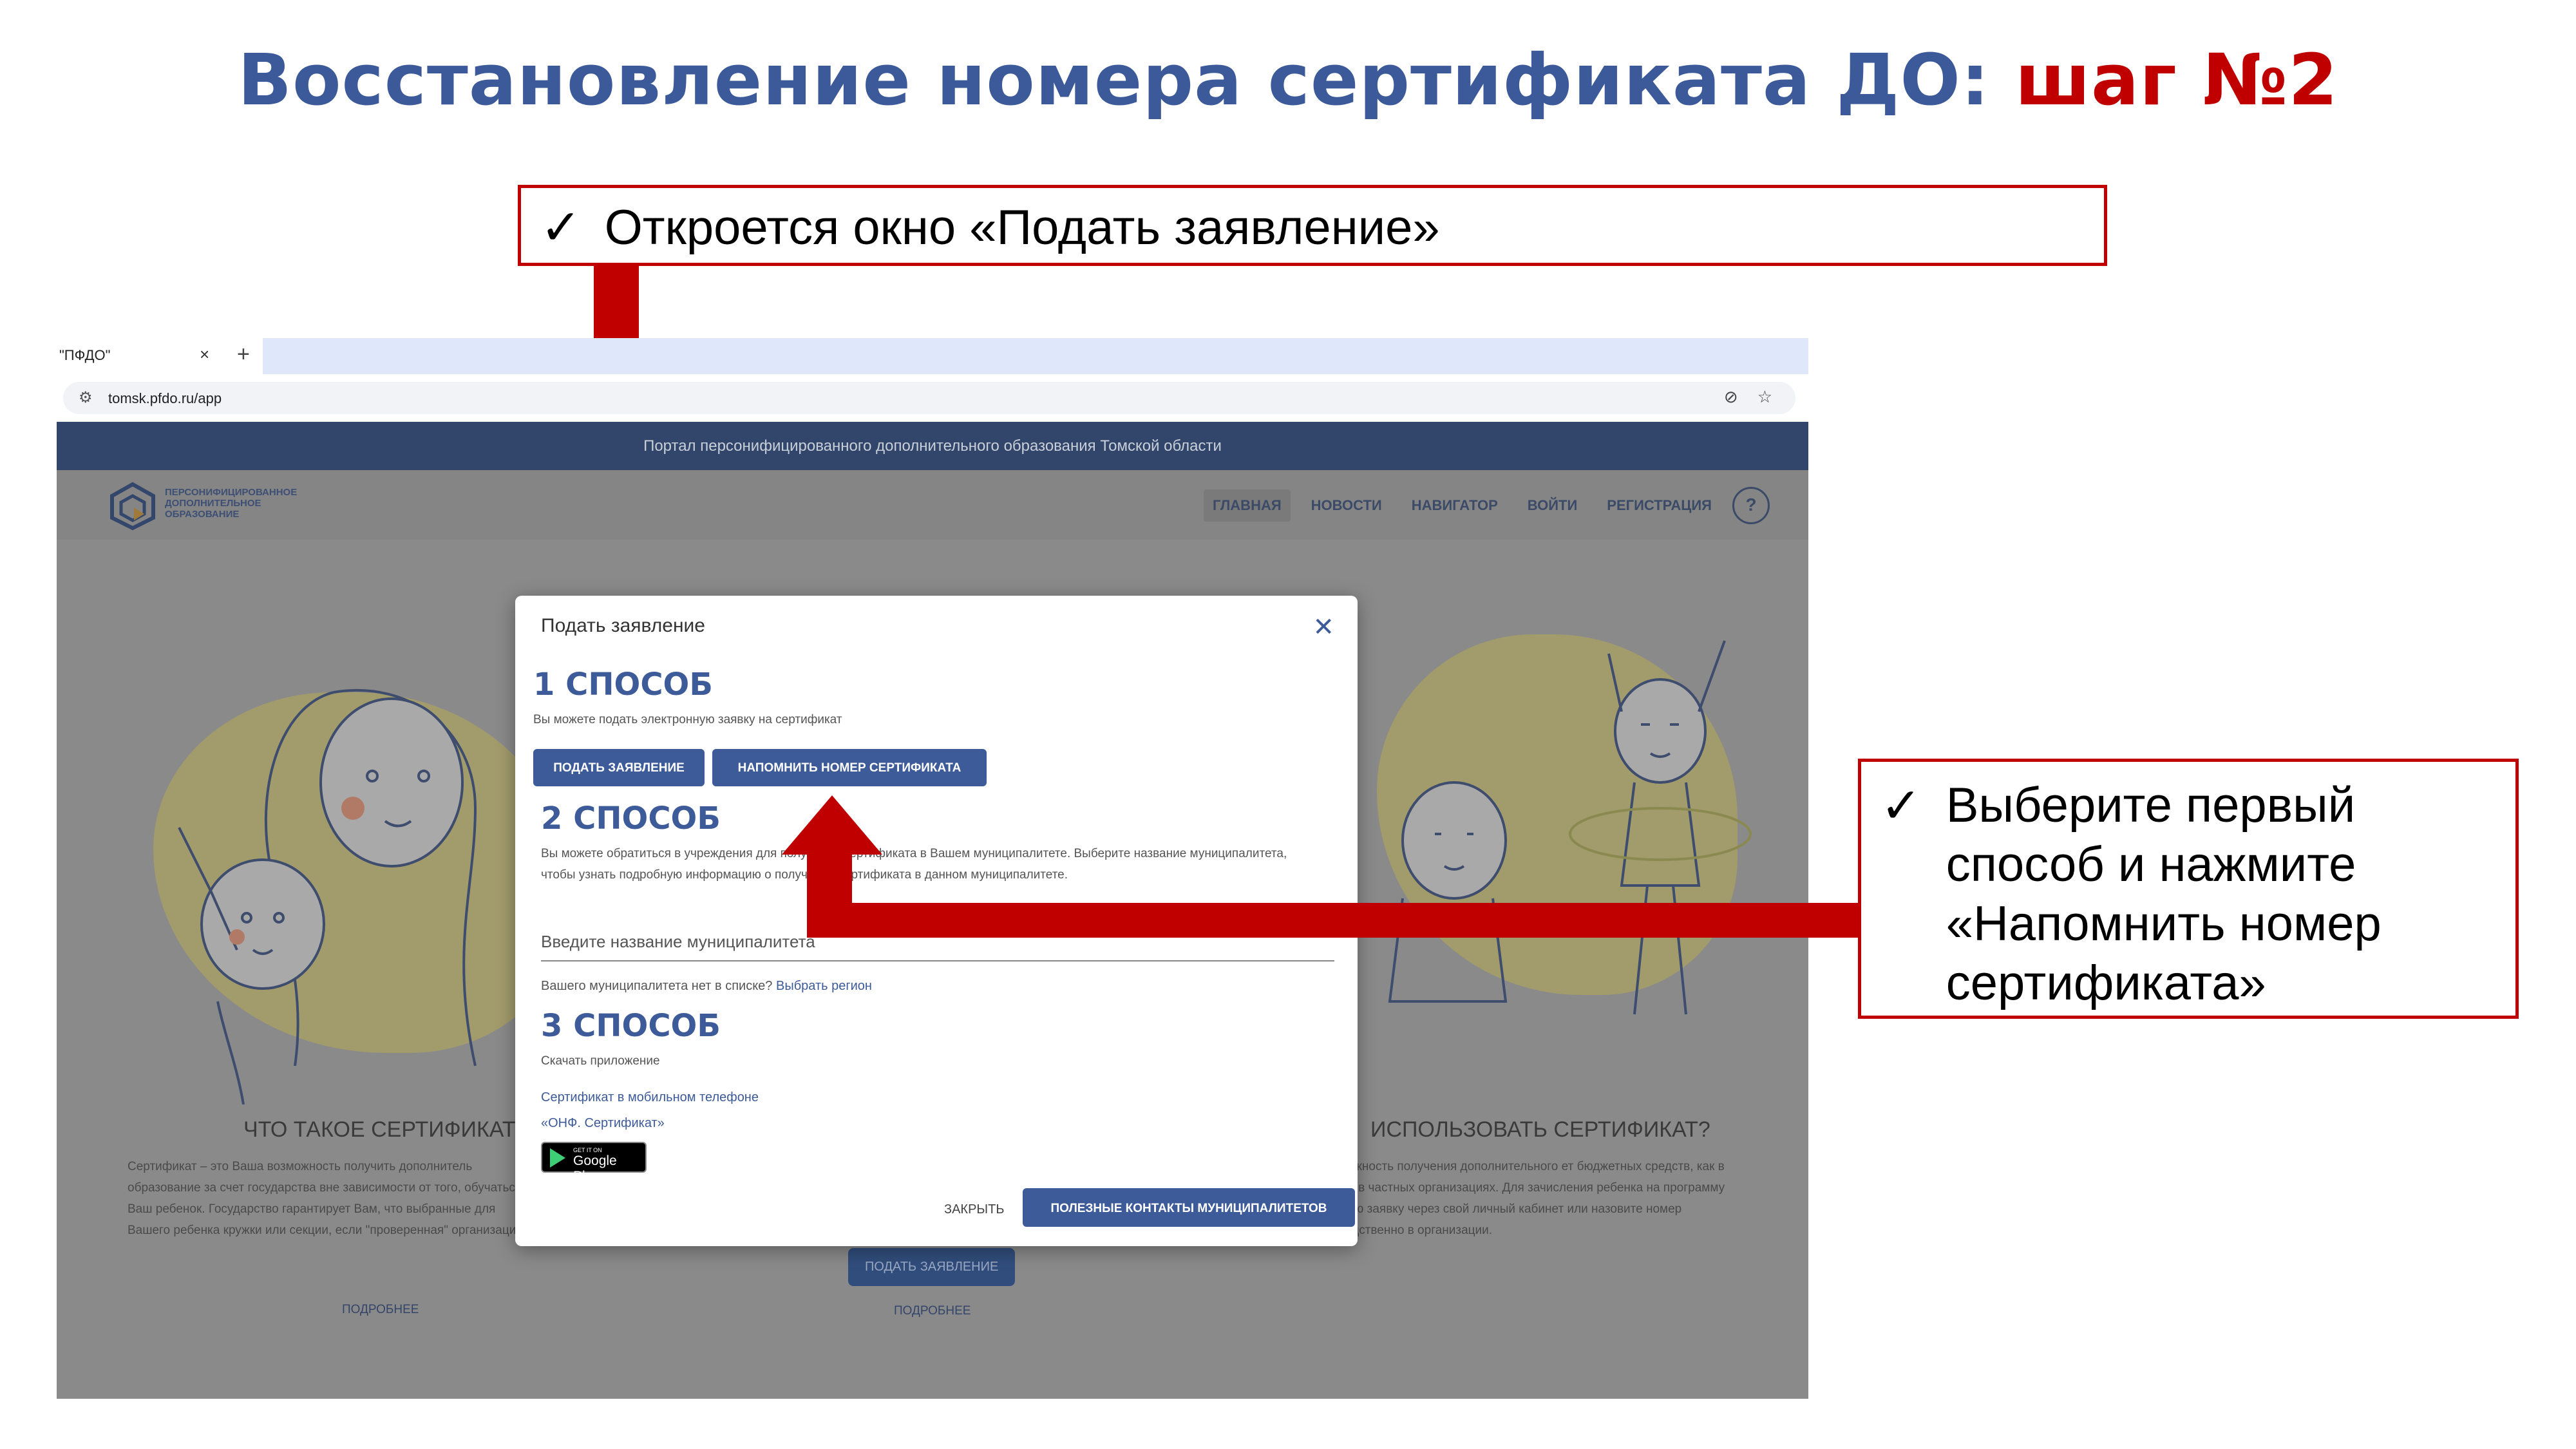 The width and height of the screenshot is (2576, 1449). What do you see at coordinates (1323, 627) in the screenshot?
I see `close-icon: ✕` at bounding box center [1323, 627].